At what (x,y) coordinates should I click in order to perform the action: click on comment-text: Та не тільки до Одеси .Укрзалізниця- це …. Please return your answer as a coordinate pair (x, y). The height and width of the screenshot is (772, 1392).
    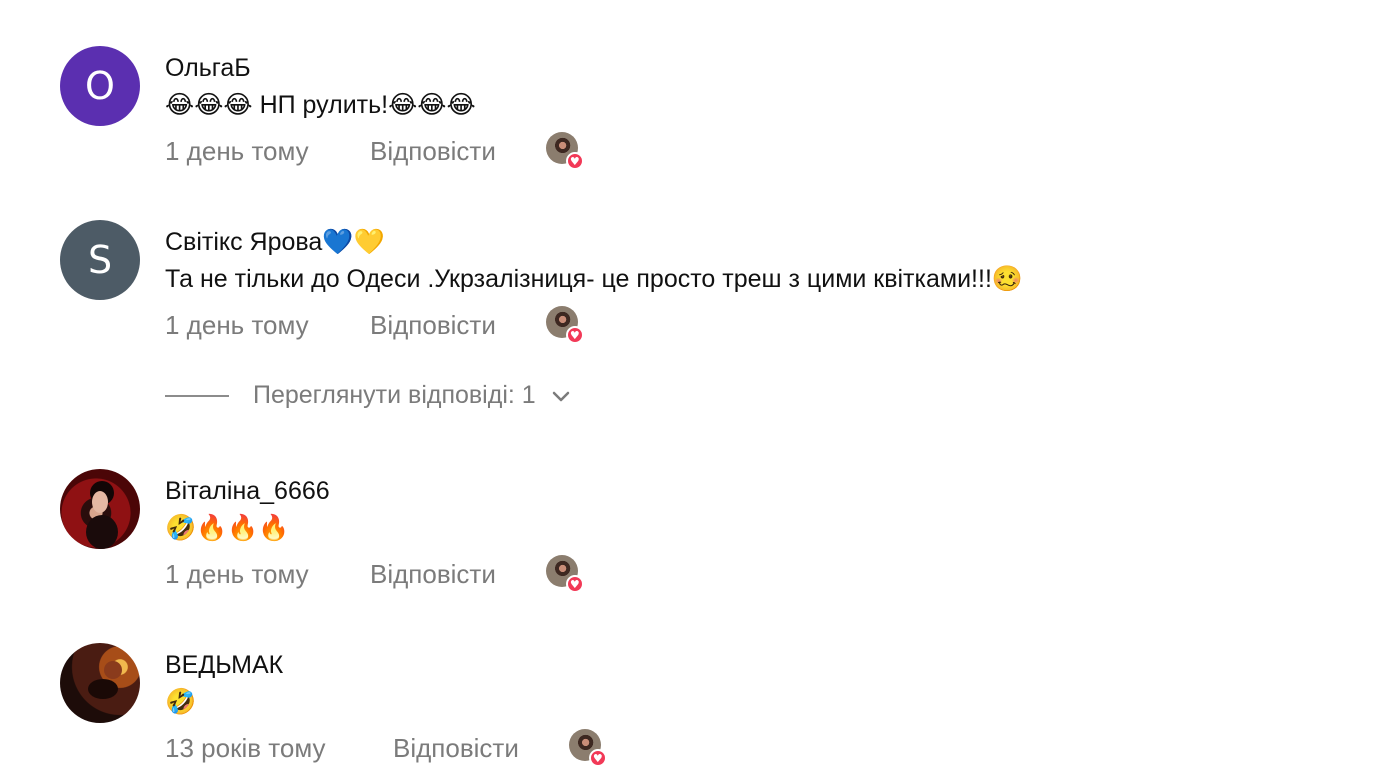
    Looking at the image, I should click on (594, 279).